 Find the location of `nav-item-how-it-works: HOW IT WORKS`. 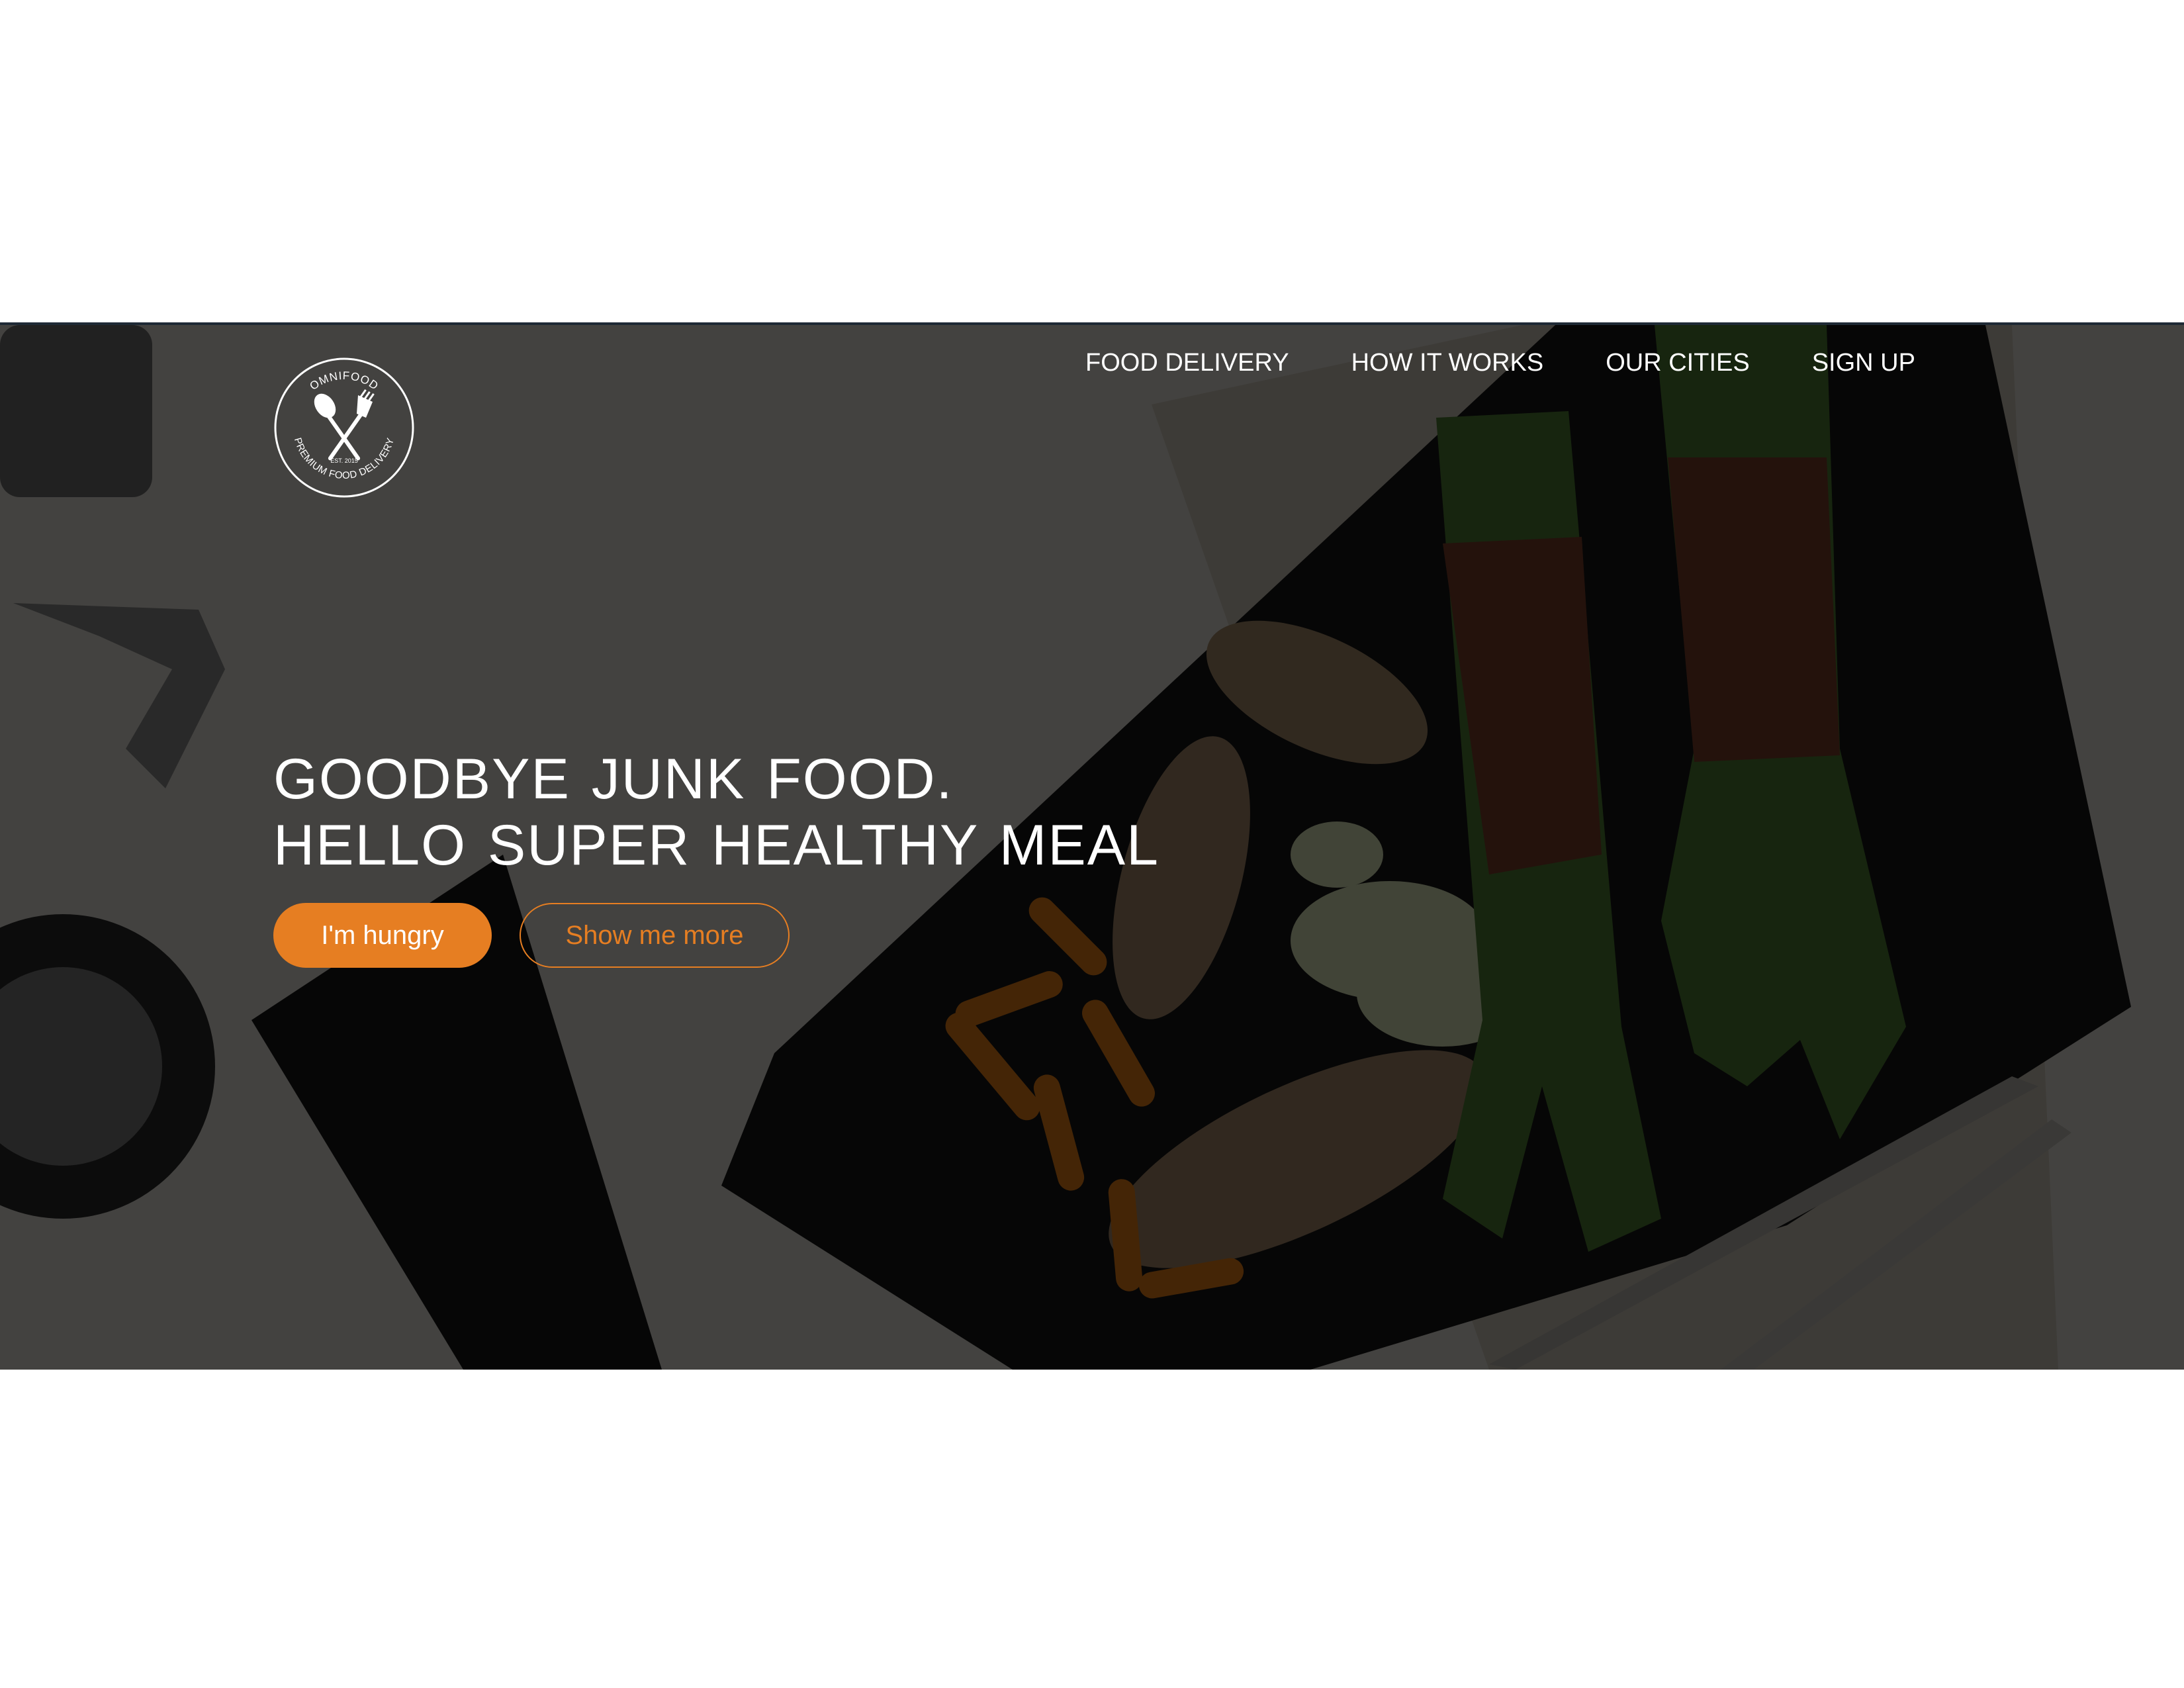

nav-item-how-it-works: HOW IT WORKS is located at coordinates (1447, 363).